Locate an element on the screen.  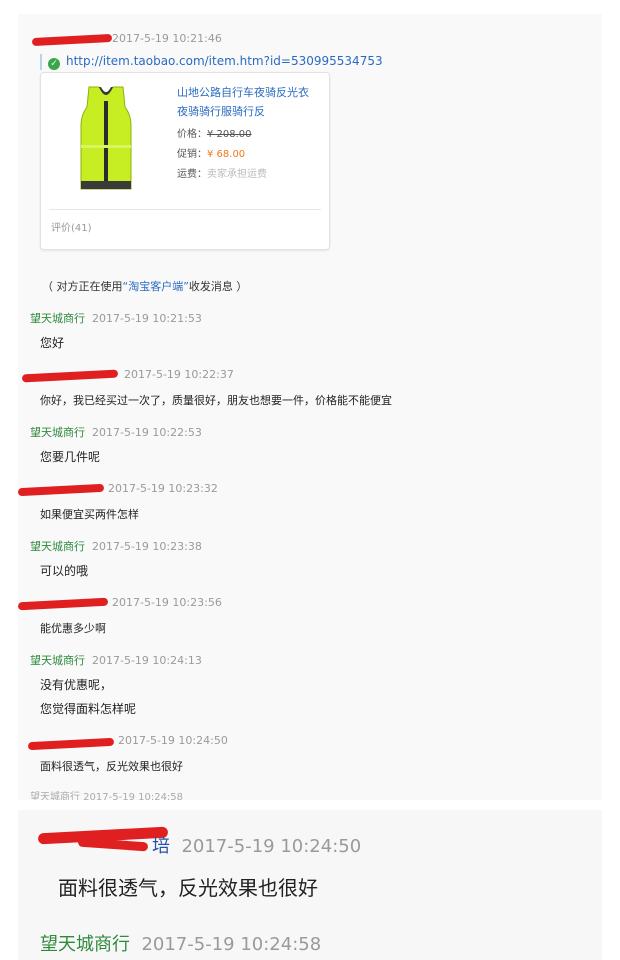
notice-prefix: （ 对方正在使用 is located at coordinates (82, 286).